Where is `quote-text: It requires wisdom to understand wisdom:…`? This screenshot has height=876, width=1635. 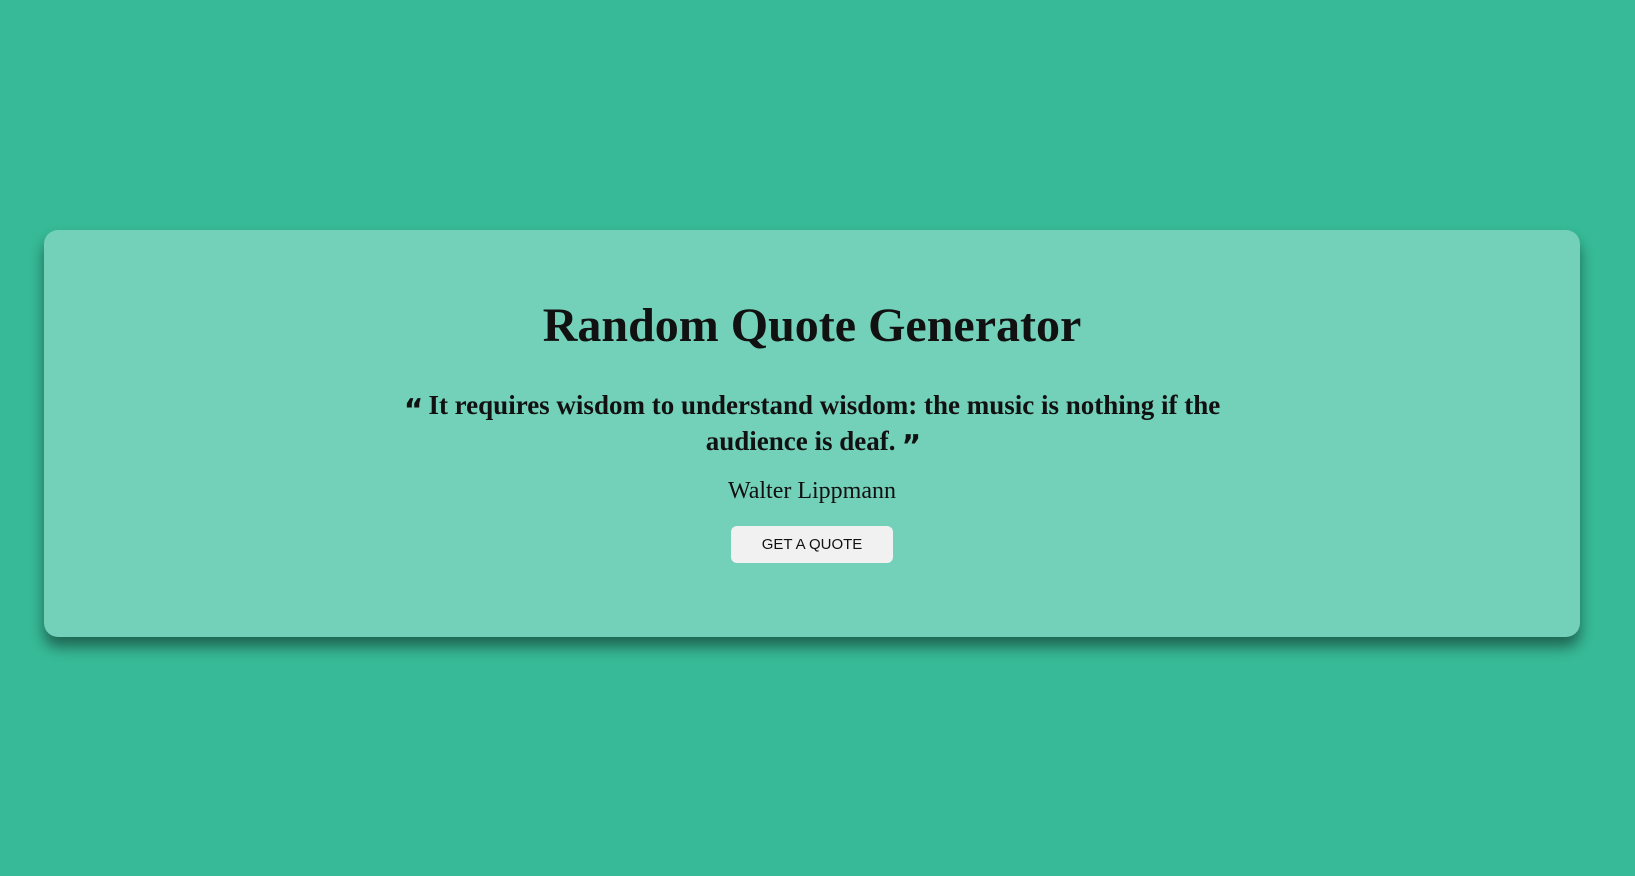 quote-text: It requires wisdom to understand wisdom:… is located at coordinates (824, 423).